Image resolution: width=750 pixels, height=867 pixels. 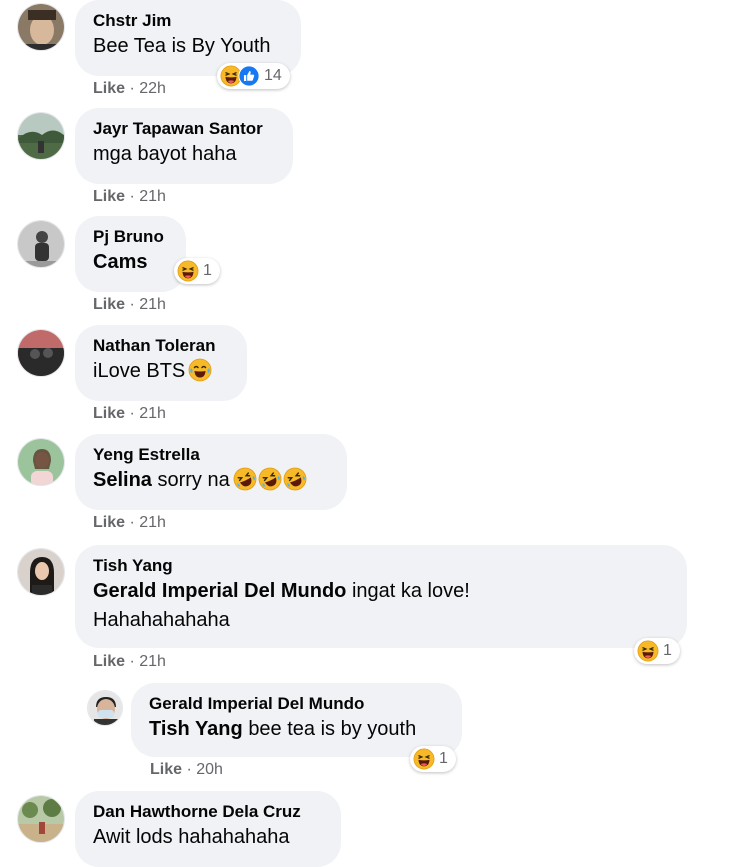 I want to click on comment-author: Dan Hawthorne Dela Cruz, so click(x=208, y=812).